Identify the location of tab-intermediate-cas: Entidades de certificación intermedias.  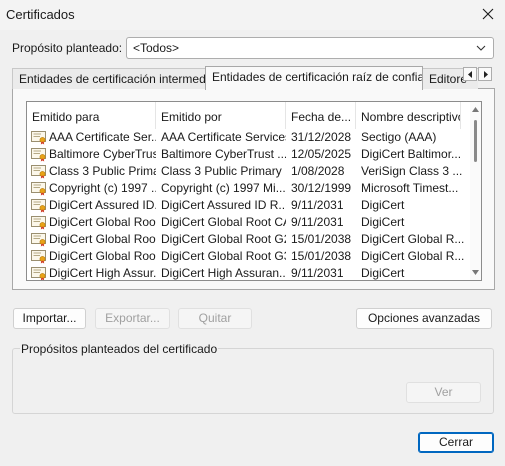
(109, 78).